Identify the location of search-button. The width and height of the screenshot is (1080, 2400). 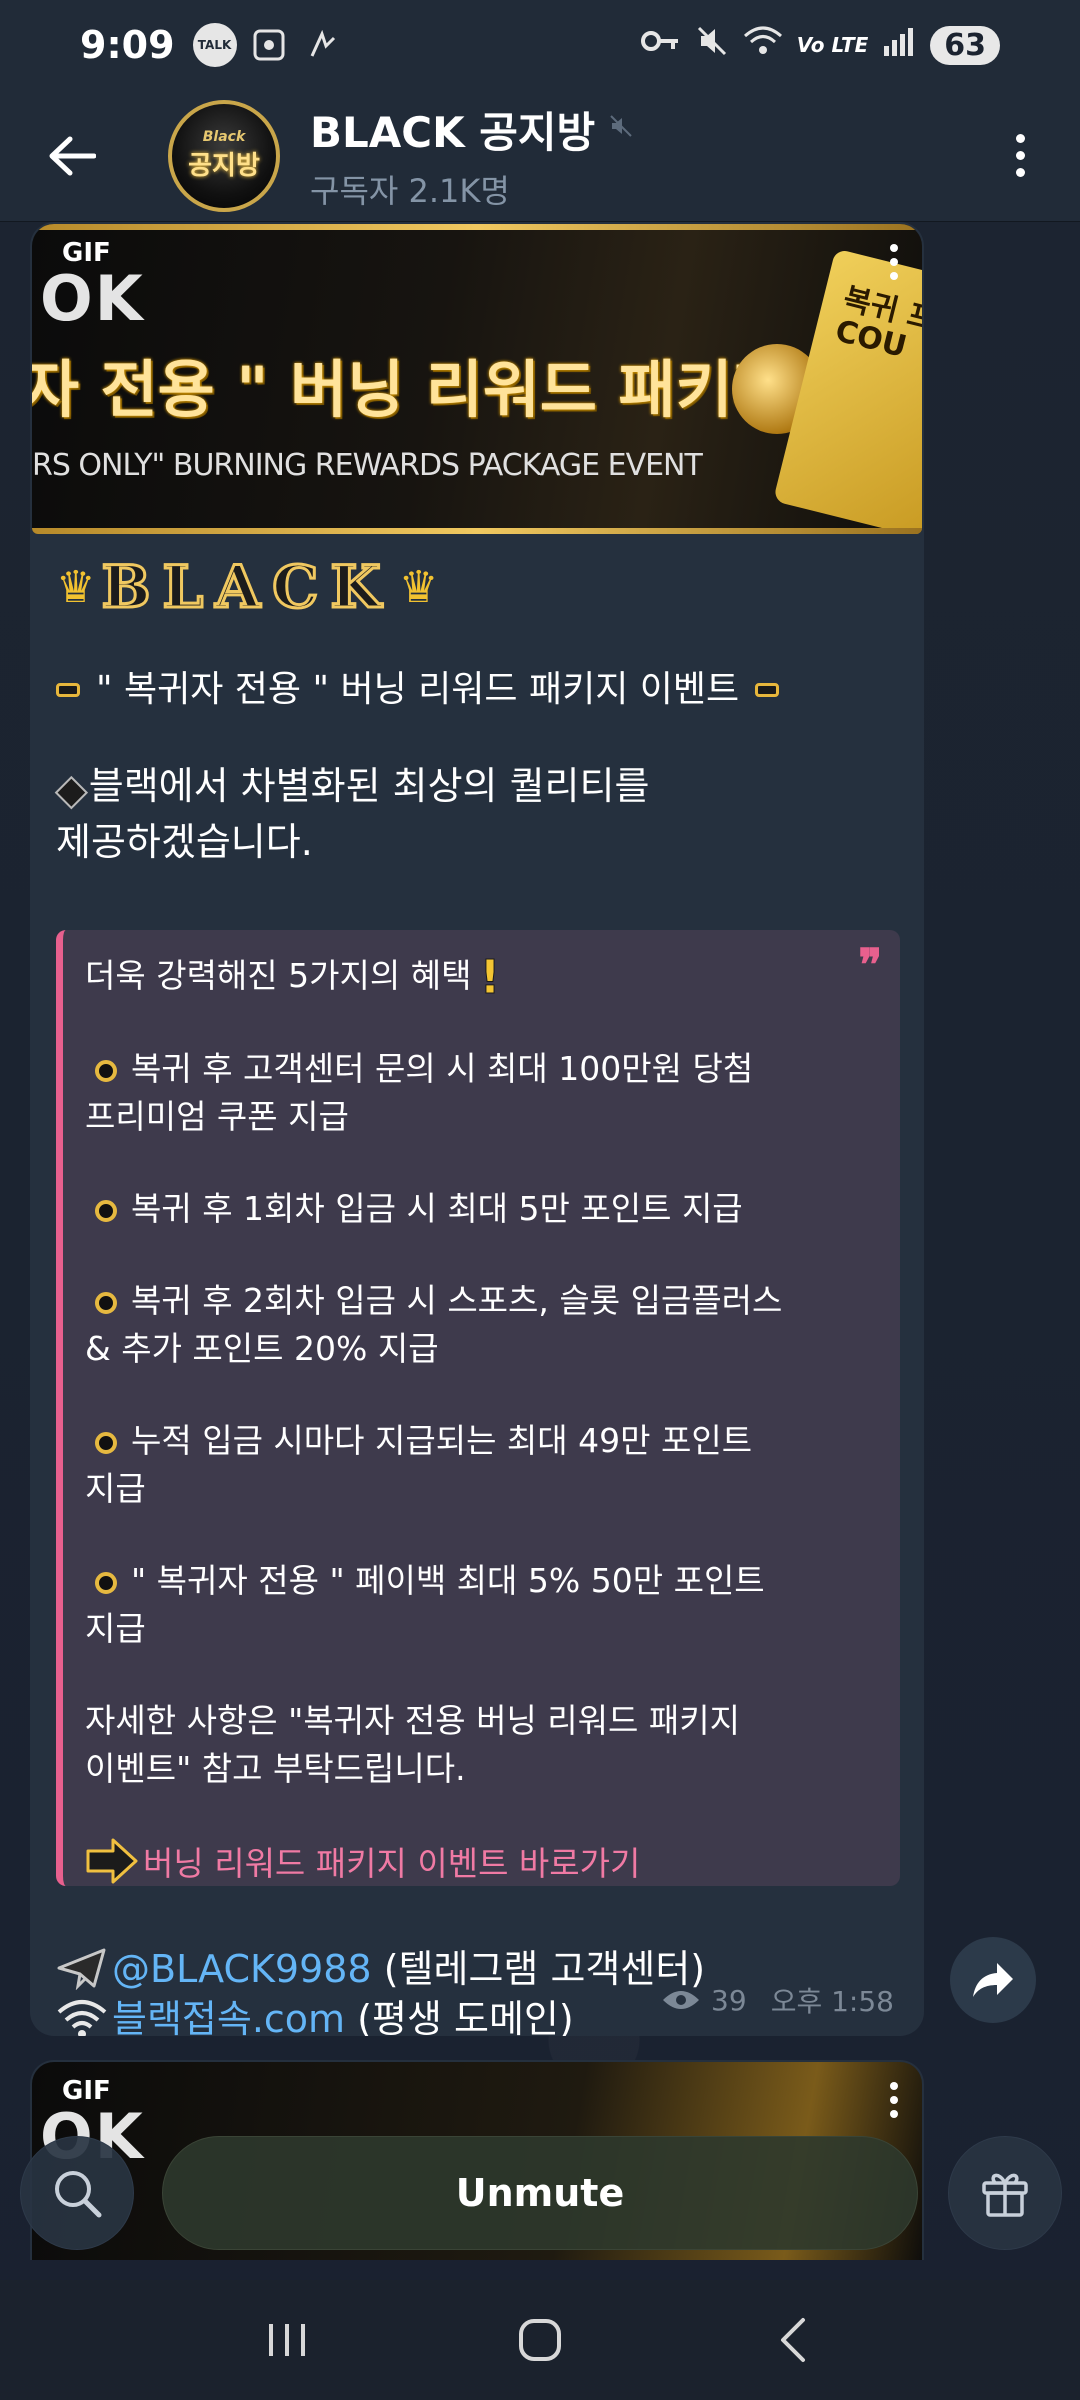
(77, 2193).